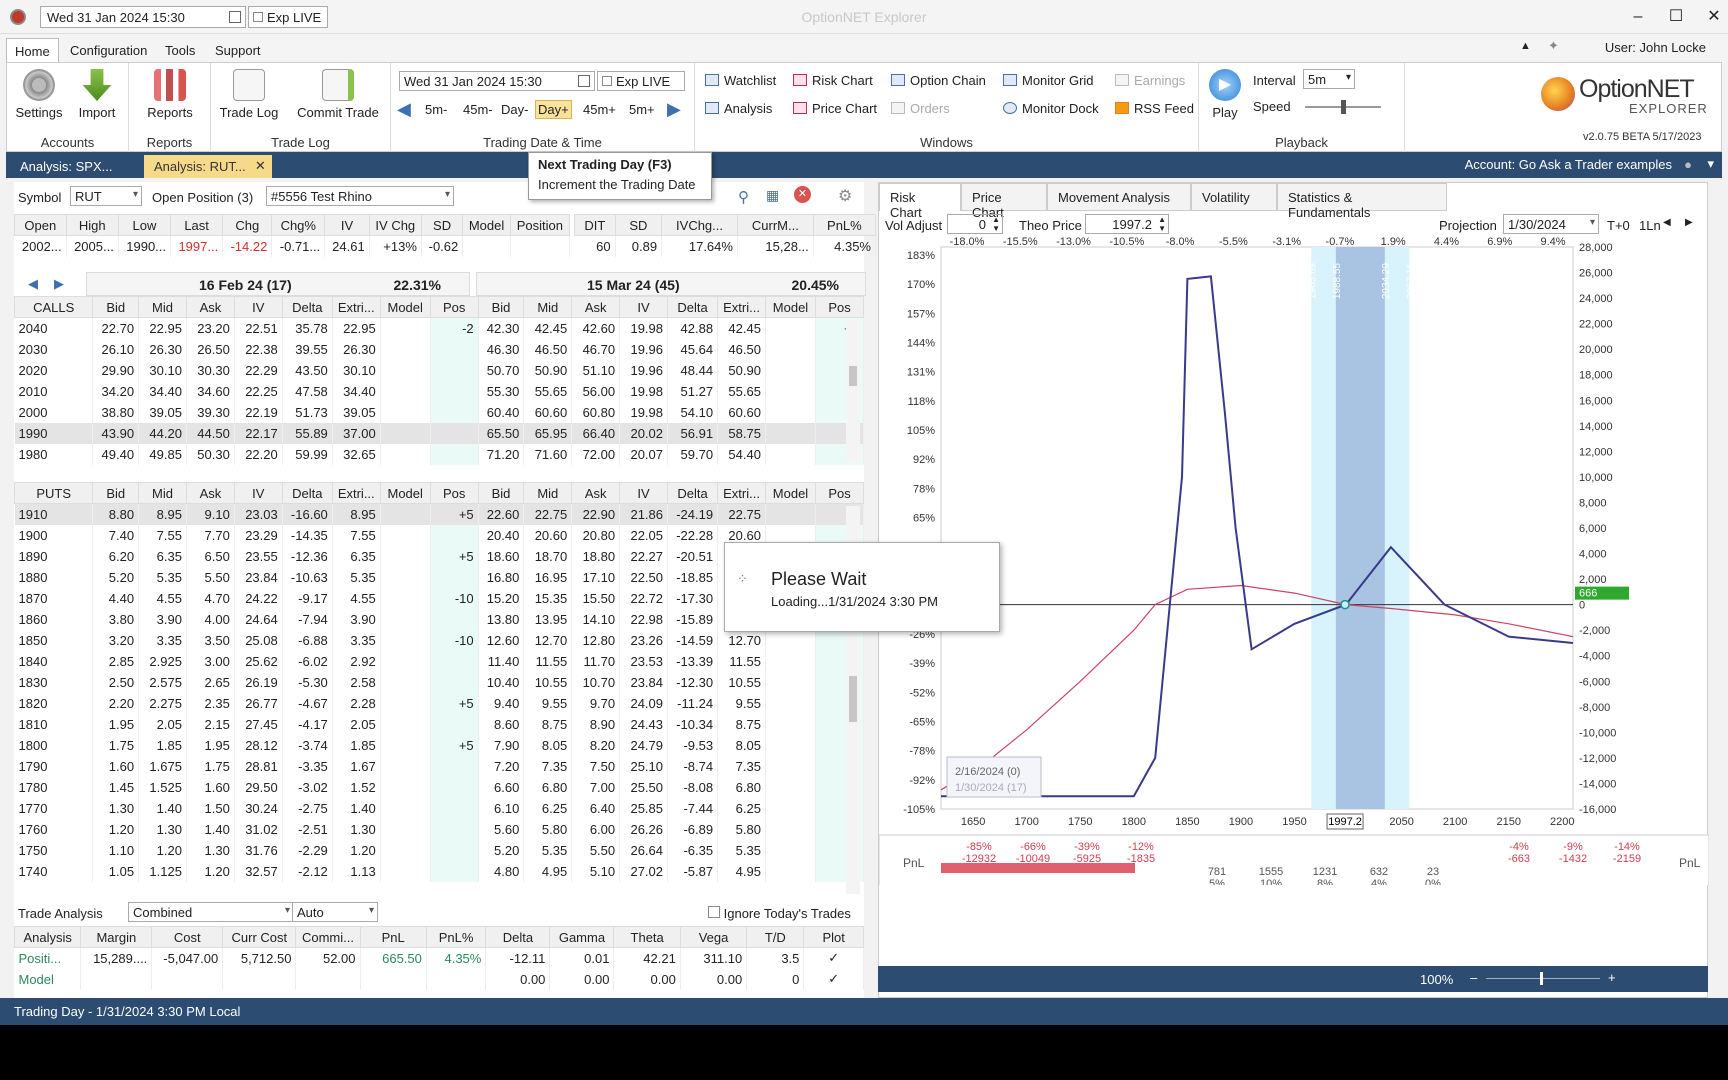 Image resolution: width=1728 pixels, height=1080 pixels. What do you see at coordinates (116, 598) in the screenshot?
I see `chain-cell: 4.40` at bounding box center [116, 598].